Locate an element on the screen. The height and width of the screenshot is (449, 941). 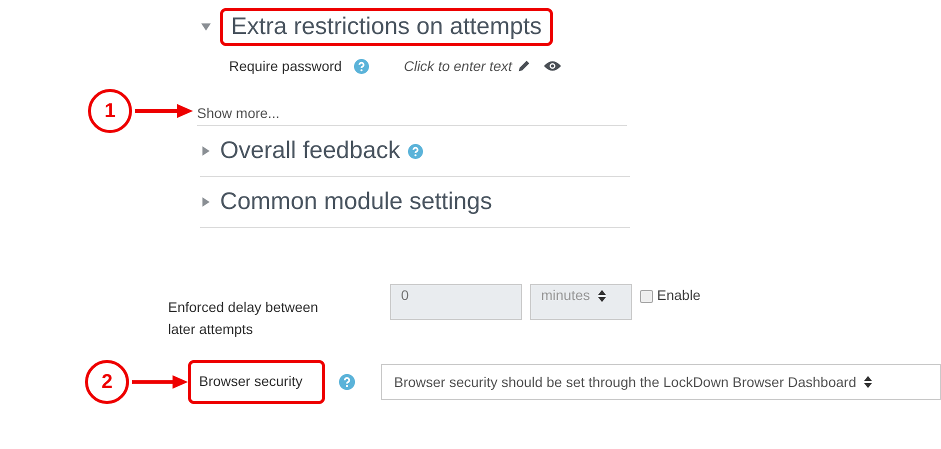
eye-icon is located at coordinates (552, 66).